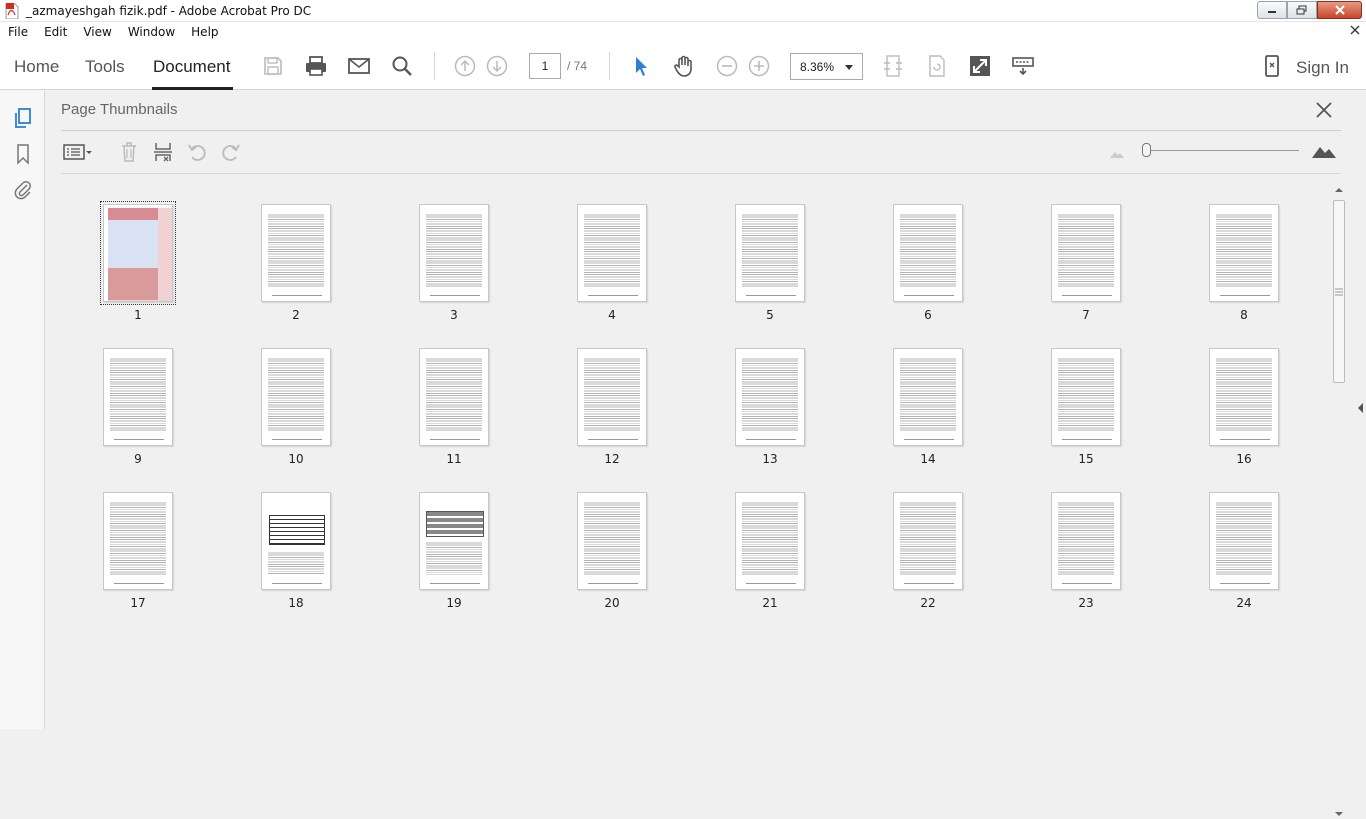  Describe the element at coordinates (22, 410) in the screenshot. I see `navigation-rail` at that location.